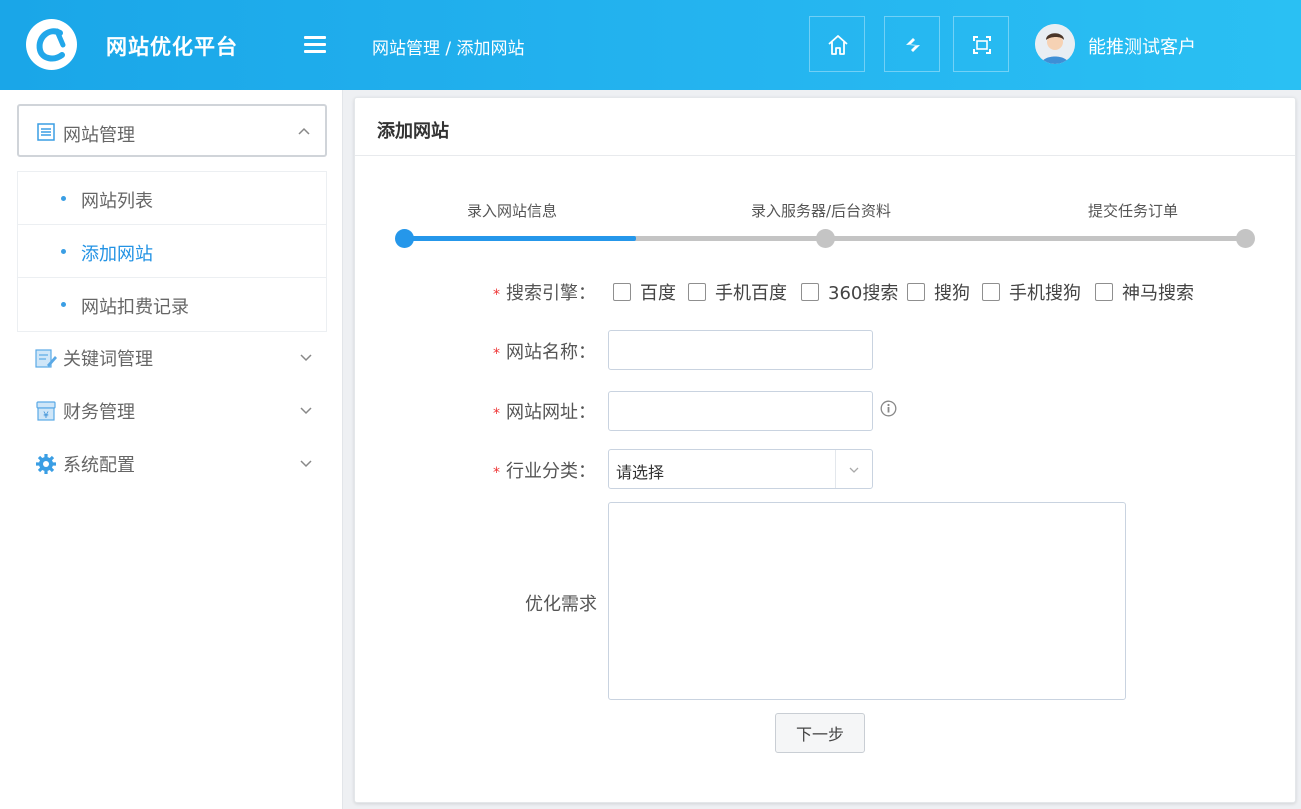 This screenshot has width=1301, height=809. I want to click on sidebar-item-keywords: 关键词管理, so click(172, 358).